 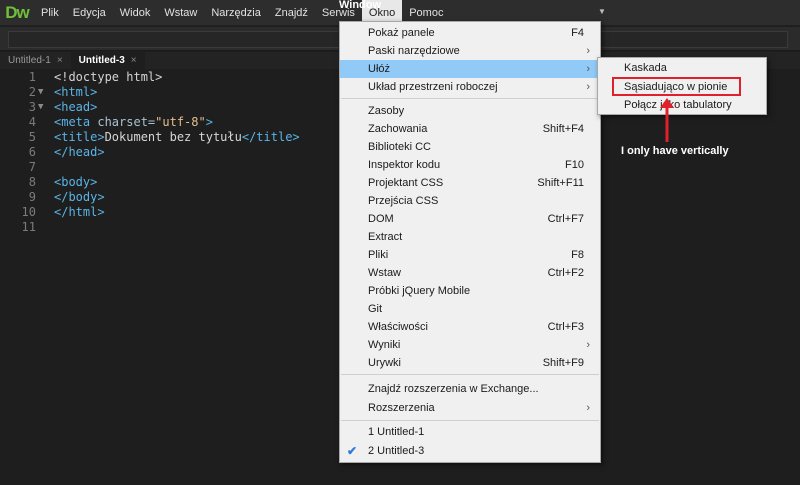 I want to click on line-number: 2, so click(x=32, y=92).